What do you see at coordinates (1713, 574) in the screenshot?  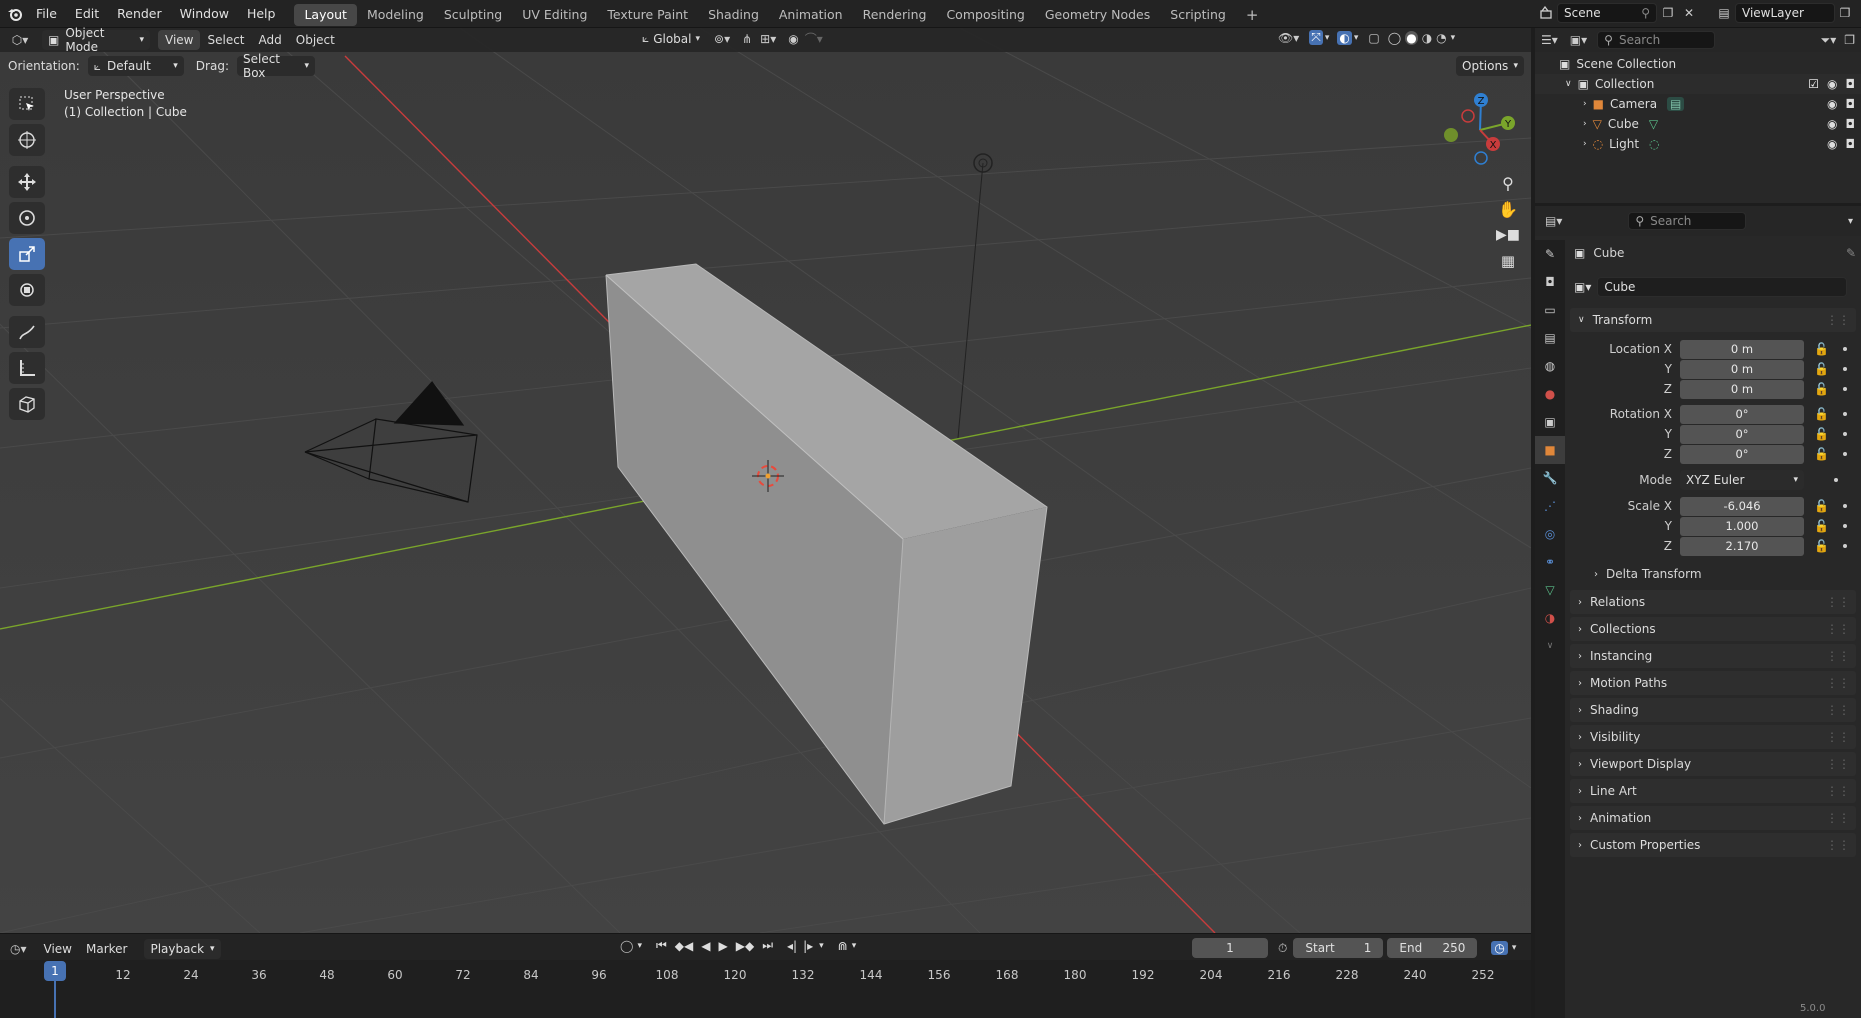 I see `delta-transform-header: › Delta Transform` at bounding box center [1713, 574].